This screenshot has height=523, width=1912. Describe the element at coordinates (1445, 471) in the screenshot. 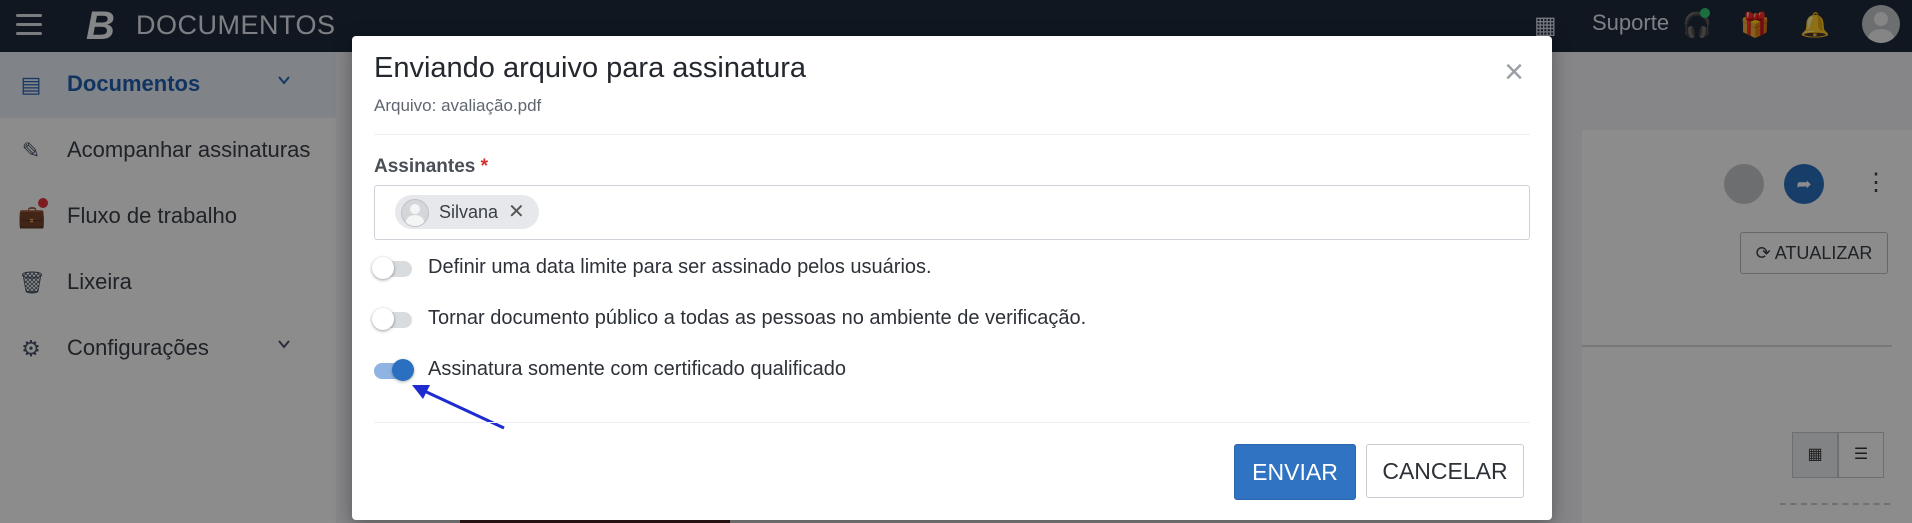

I see `cancel-button: CANCELAR` at that location.